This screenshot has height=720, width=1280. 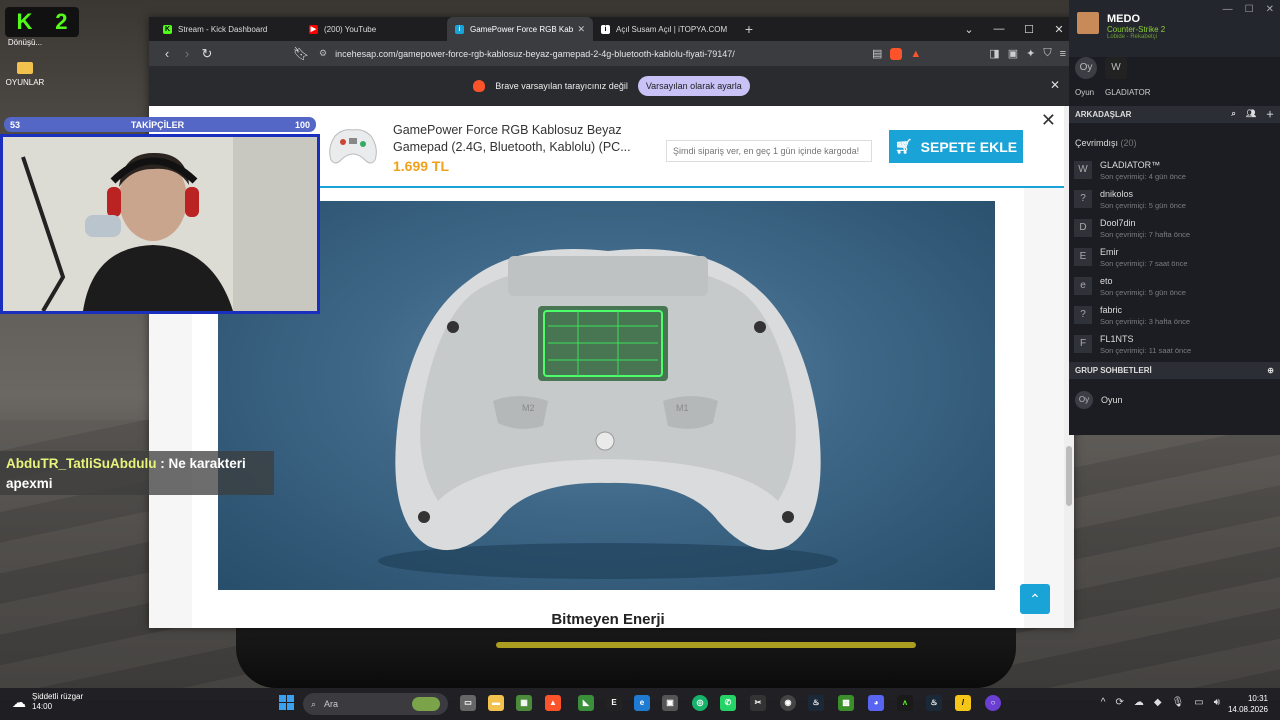 I want to click on reload-icon: ↻, so click(x=207, y=54).